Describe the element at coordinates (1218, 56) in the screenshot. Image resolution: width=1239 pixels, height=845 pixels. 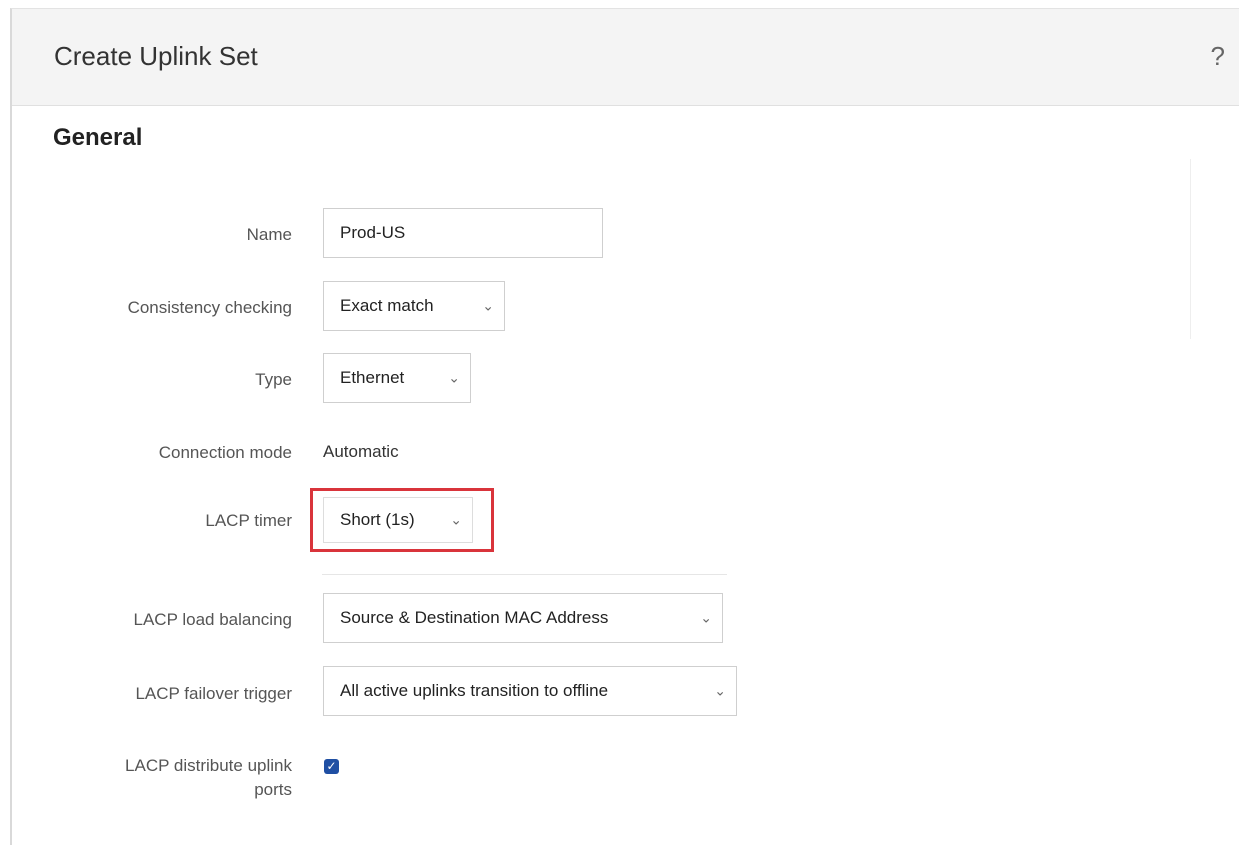
I see `help-icon: ?` at that location.